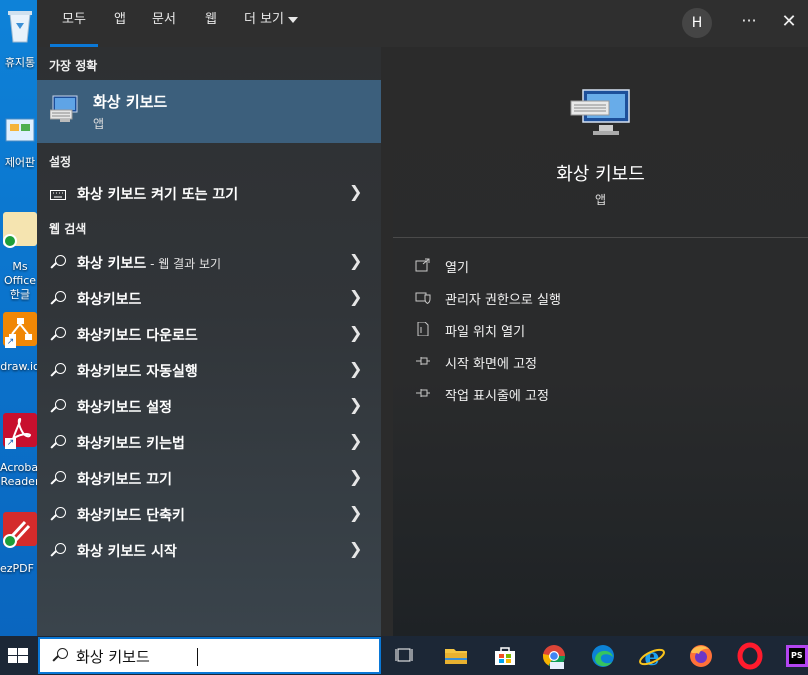 The height and width of the screenshot is (675, 808). I want to click on detail-type: 앱, so click(600, 200).